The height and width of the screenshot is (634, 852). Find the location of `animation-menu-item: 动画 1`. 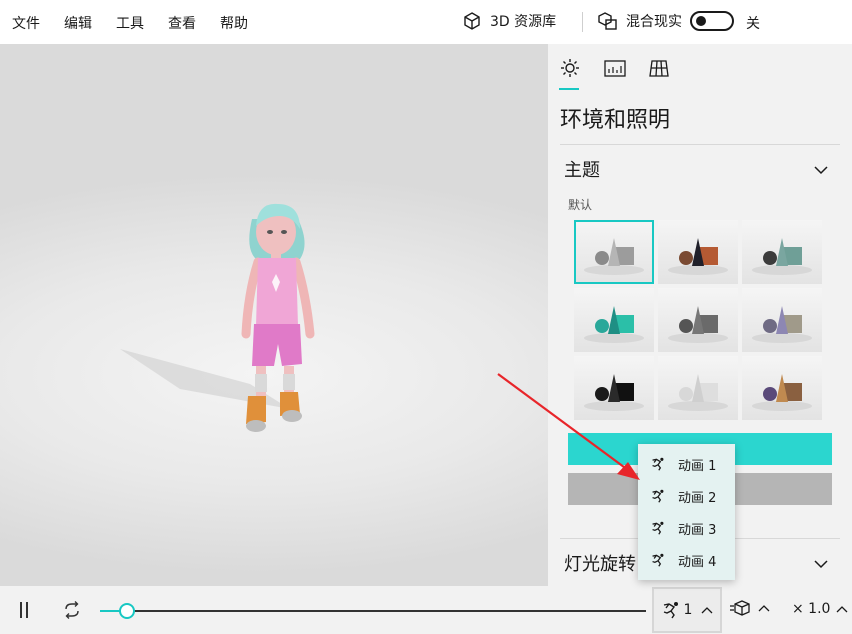

animation-menu-item: 动画 1 is located at coordinates (686, 464).